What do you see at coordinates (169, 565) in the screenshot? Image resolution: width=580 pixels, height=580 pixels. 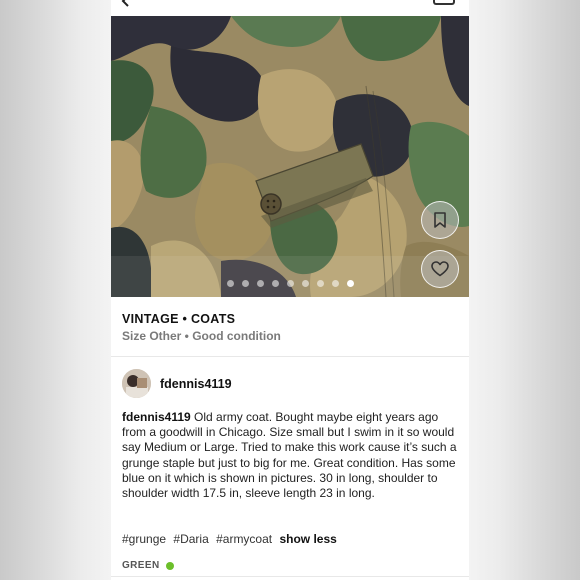 I see `color-swatch` at bounding box center [169, 565].